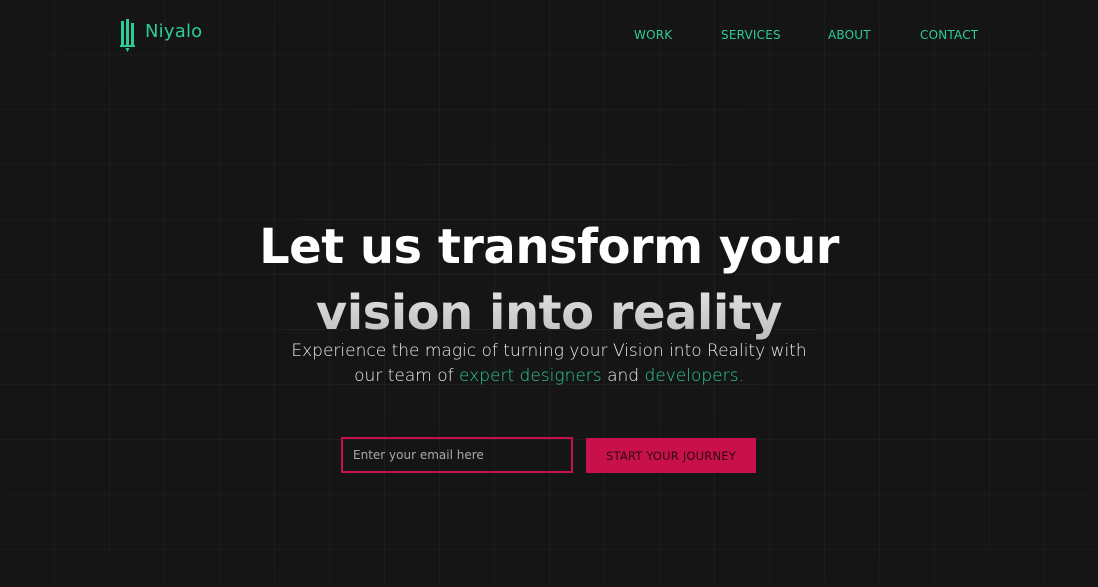 The height and width of the screenshot is (587, 1098). I want to click on nav-item-contact: CONTACT, so click(949, 35).